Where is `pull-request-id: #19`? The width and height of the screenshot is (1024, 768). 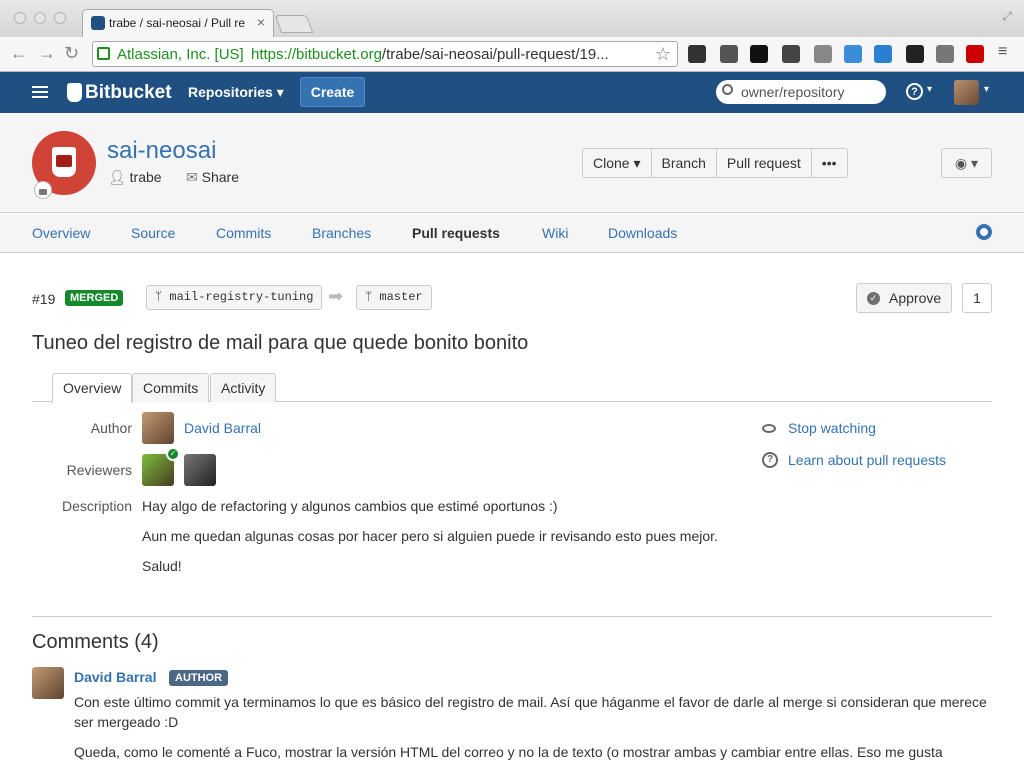 pull-request-id: #19 is located at coordinates (44, 299).